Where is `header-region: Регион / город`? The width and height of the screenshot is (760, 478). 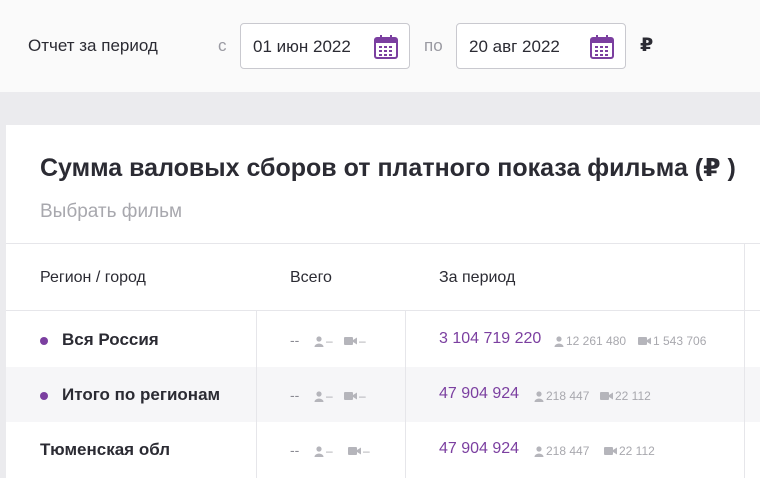 header-region: Регион / город is located at coordinates (93, 278).